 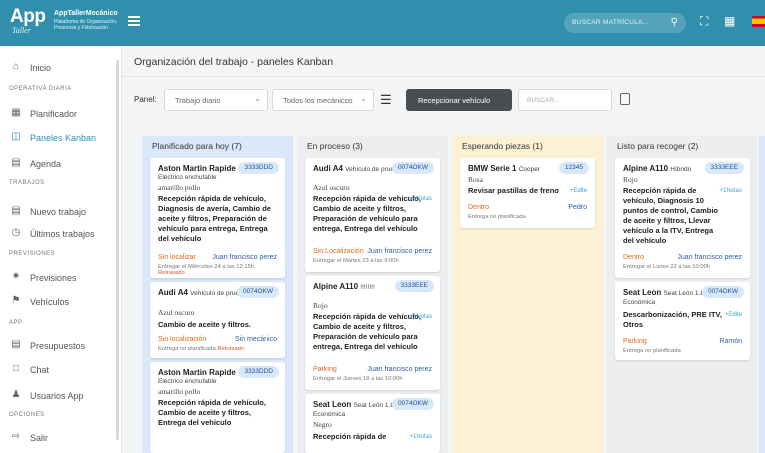 What do you see at coordinates (134, 21) in the screenshot?
I see `menu-icon` at bounding box center [134, 21].